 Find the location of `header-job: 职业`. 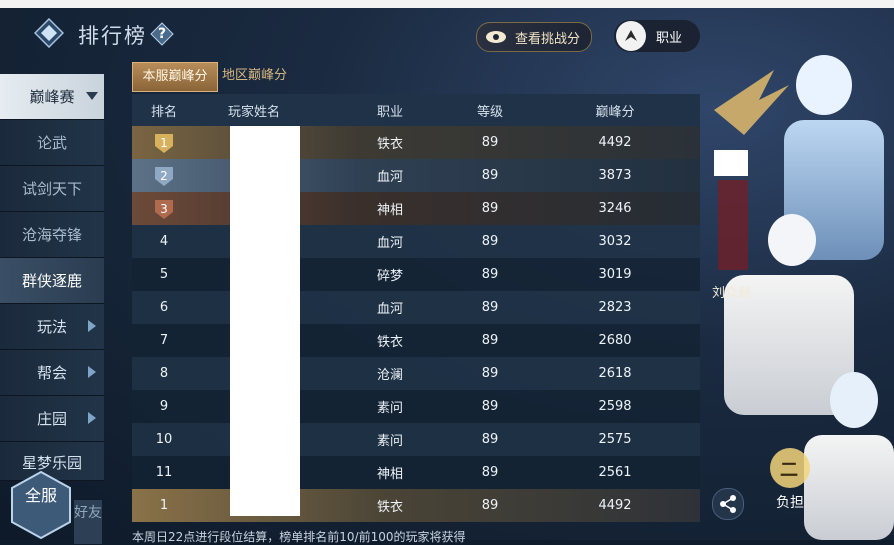

header-job: 职业 is located at coordinates (389, 112).